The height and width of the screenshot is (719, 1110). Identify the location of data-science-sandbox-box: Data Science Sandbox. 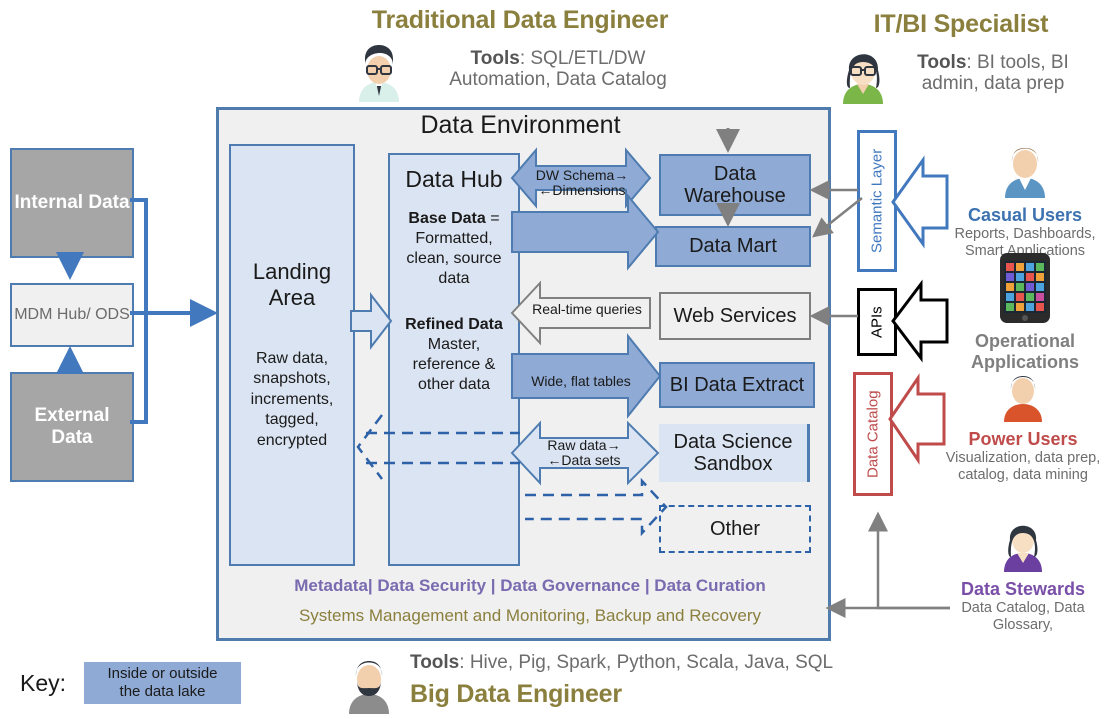
(734, 453).